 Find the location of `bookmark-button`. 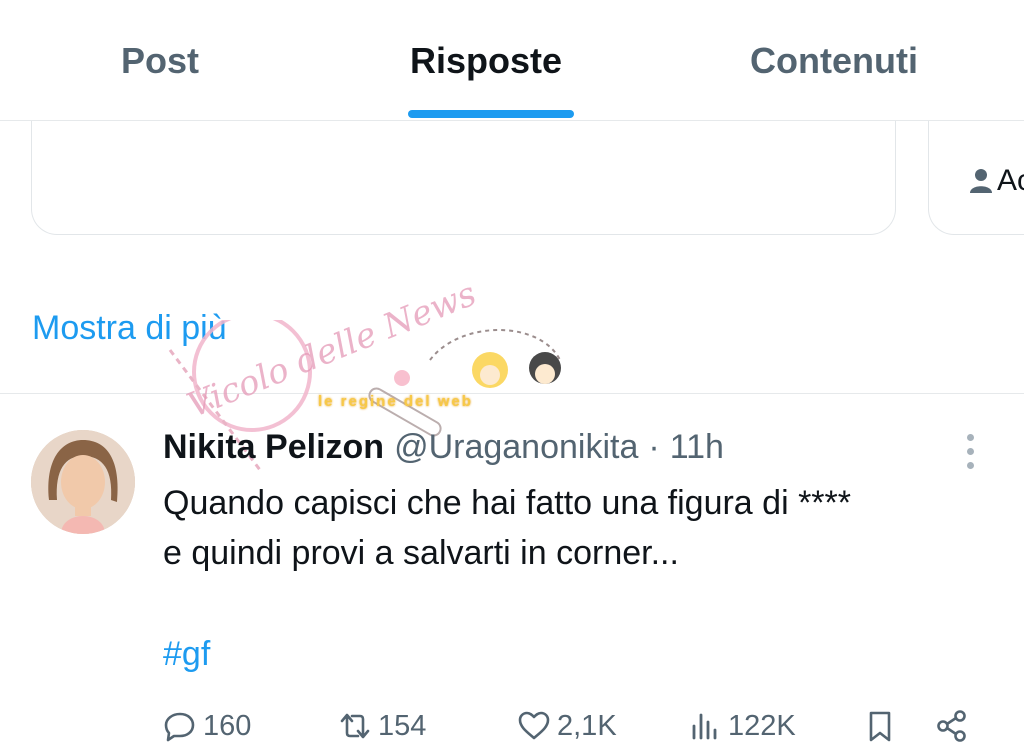

bookmark-button is located at coordinates (880, 726).